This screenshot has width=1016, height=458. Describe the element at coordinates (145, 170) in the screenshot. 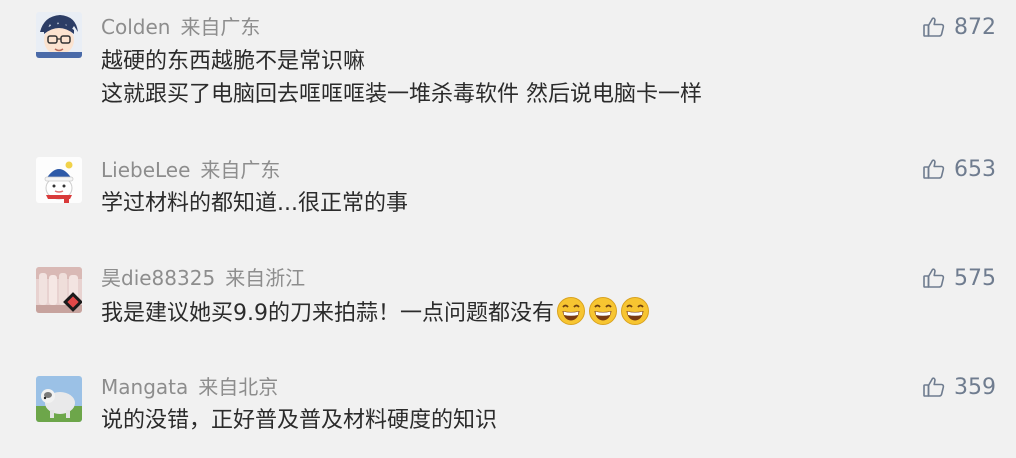

I see `username: LiebeLee` at that location.